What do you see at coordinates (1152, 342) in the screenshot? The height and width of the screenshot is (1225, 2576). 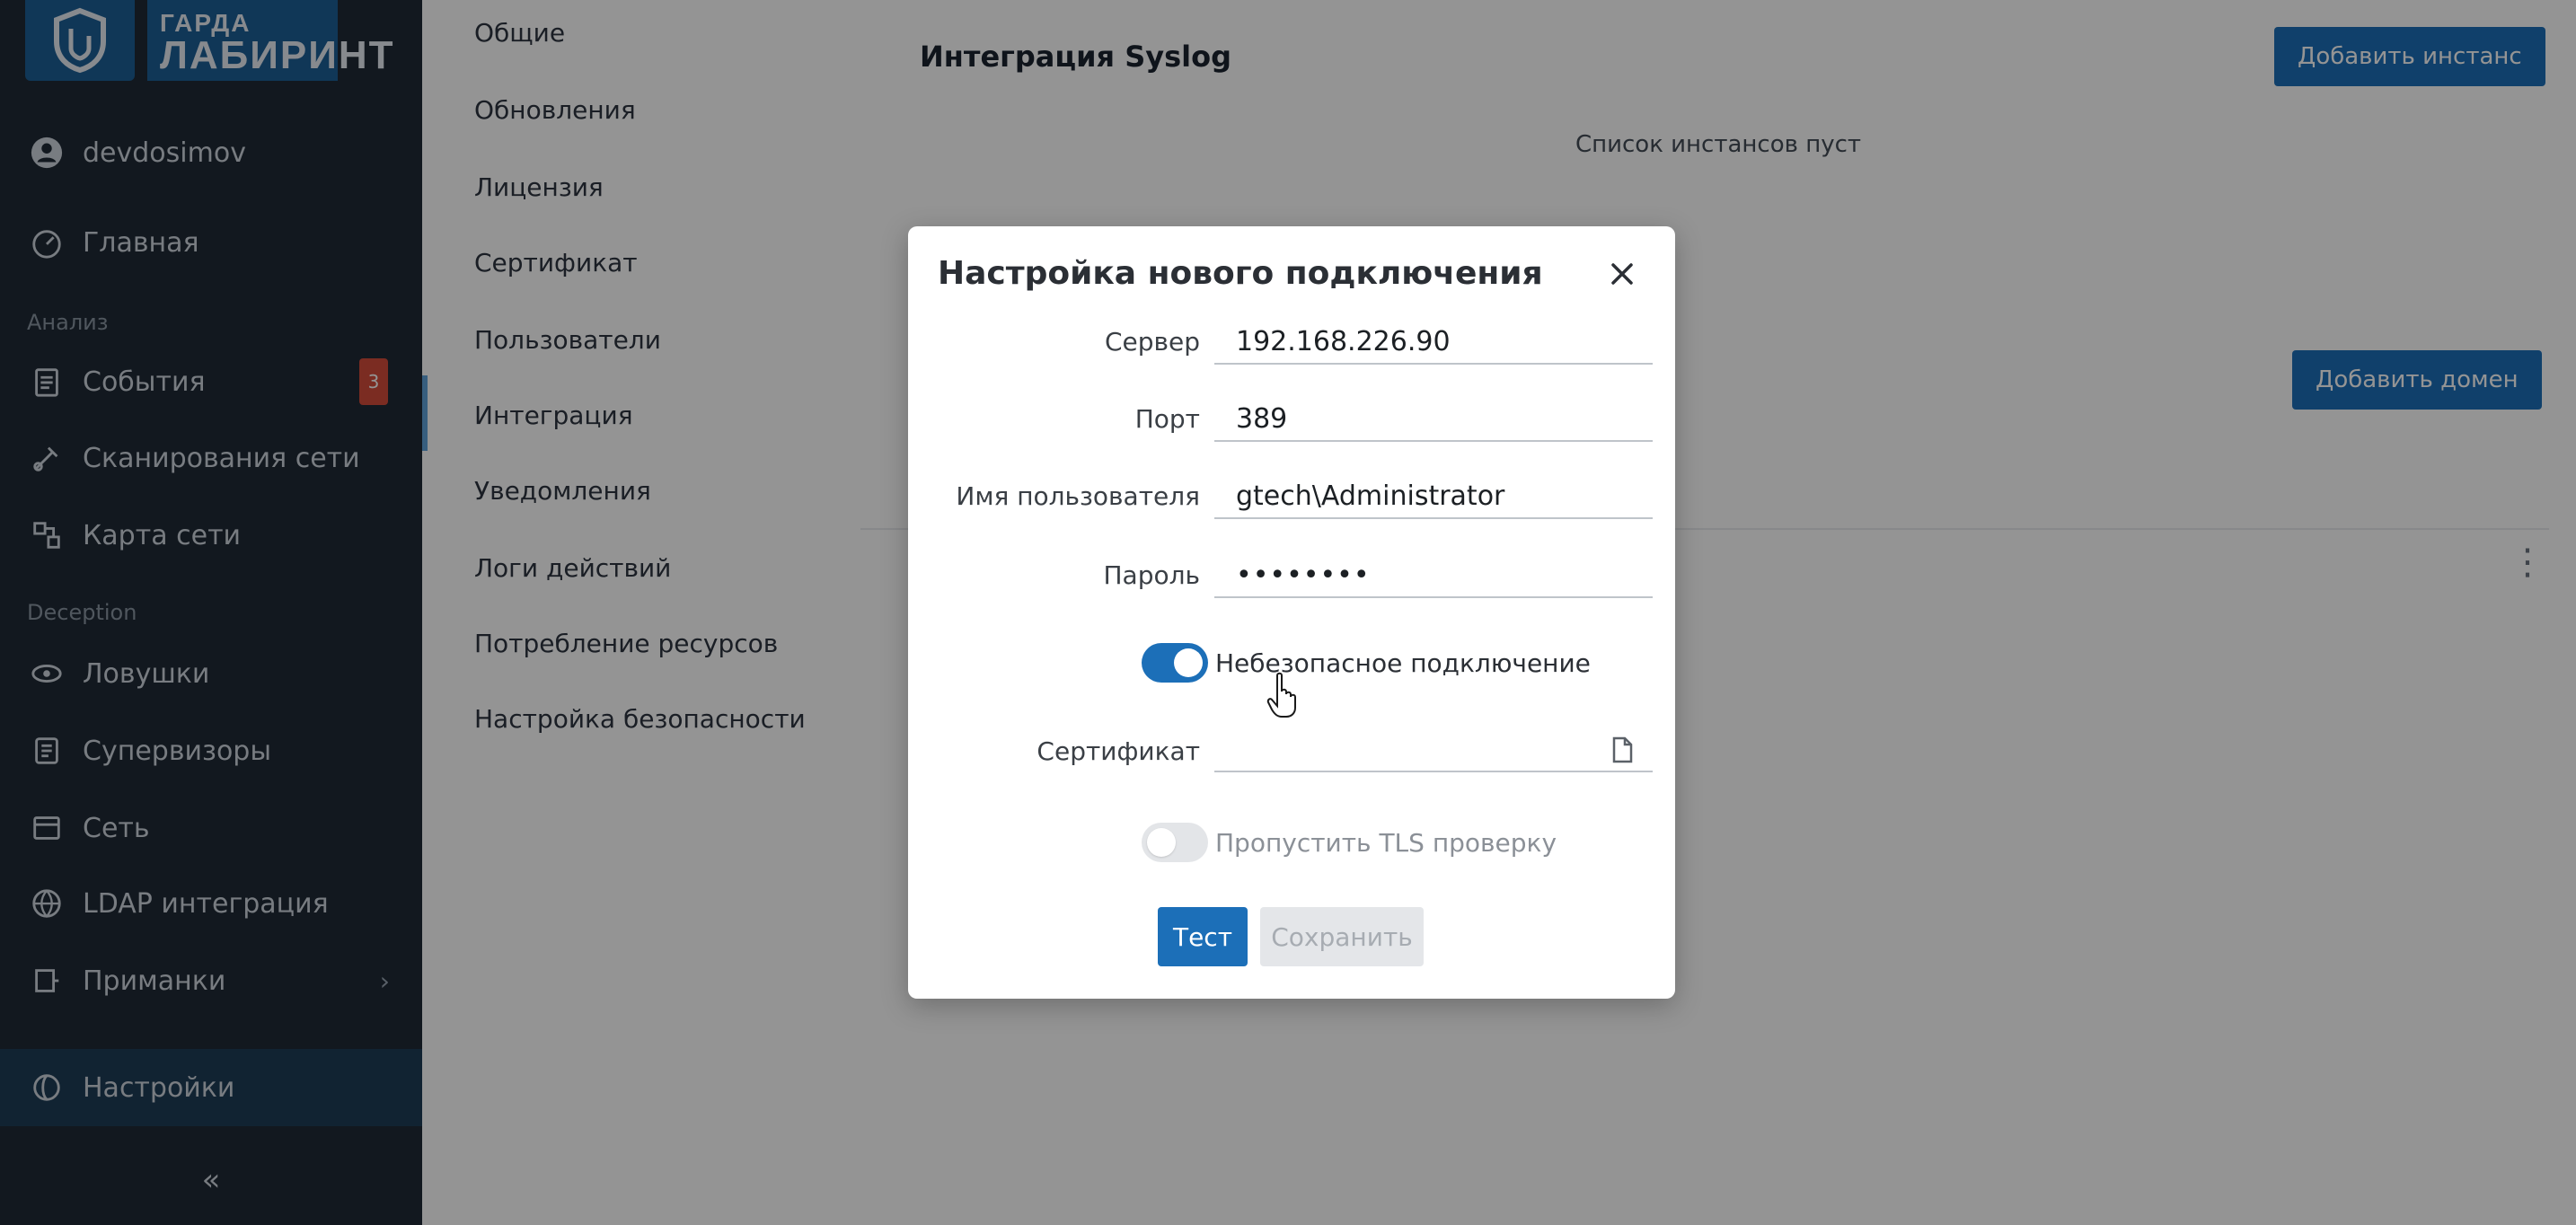 I see `server-label: Сервер` at bounding box center [1152, 342].